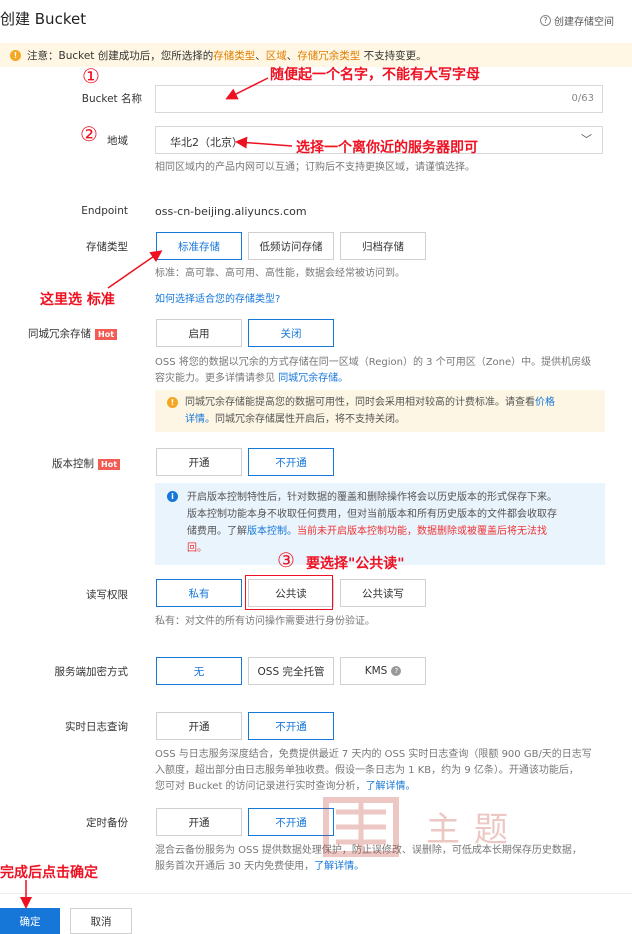  I want to click on arrow-to-standard, so click(135, 269).